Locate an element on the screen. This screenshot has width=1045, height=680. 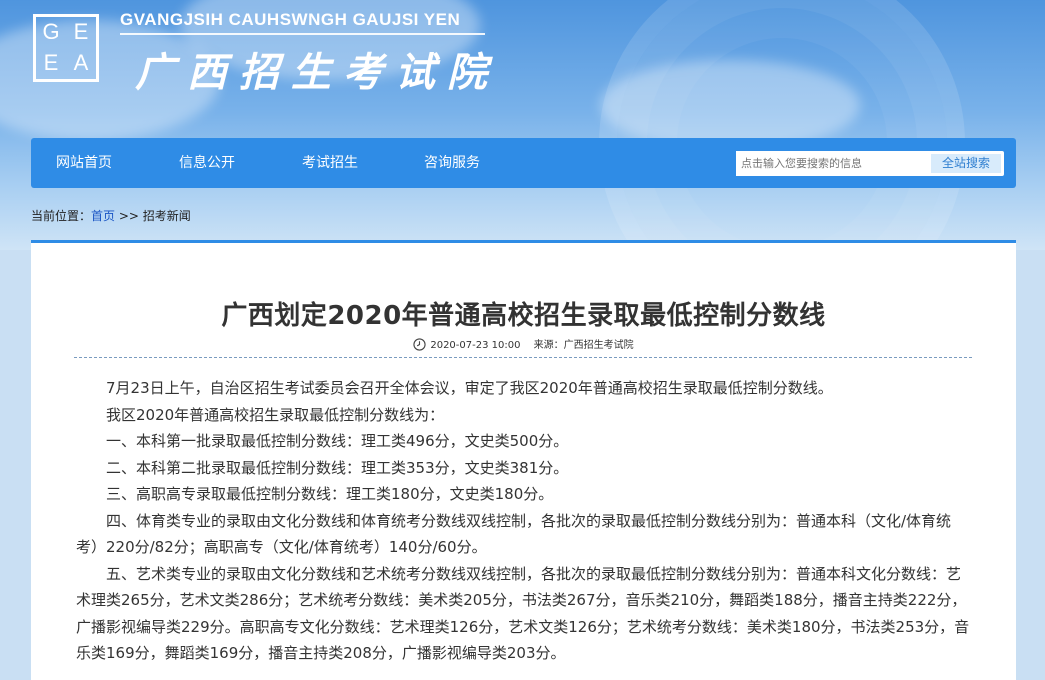
article-title: 广西划定2020年普通高校招生录取最低控制分数线 is located at coordinates (523, 316).